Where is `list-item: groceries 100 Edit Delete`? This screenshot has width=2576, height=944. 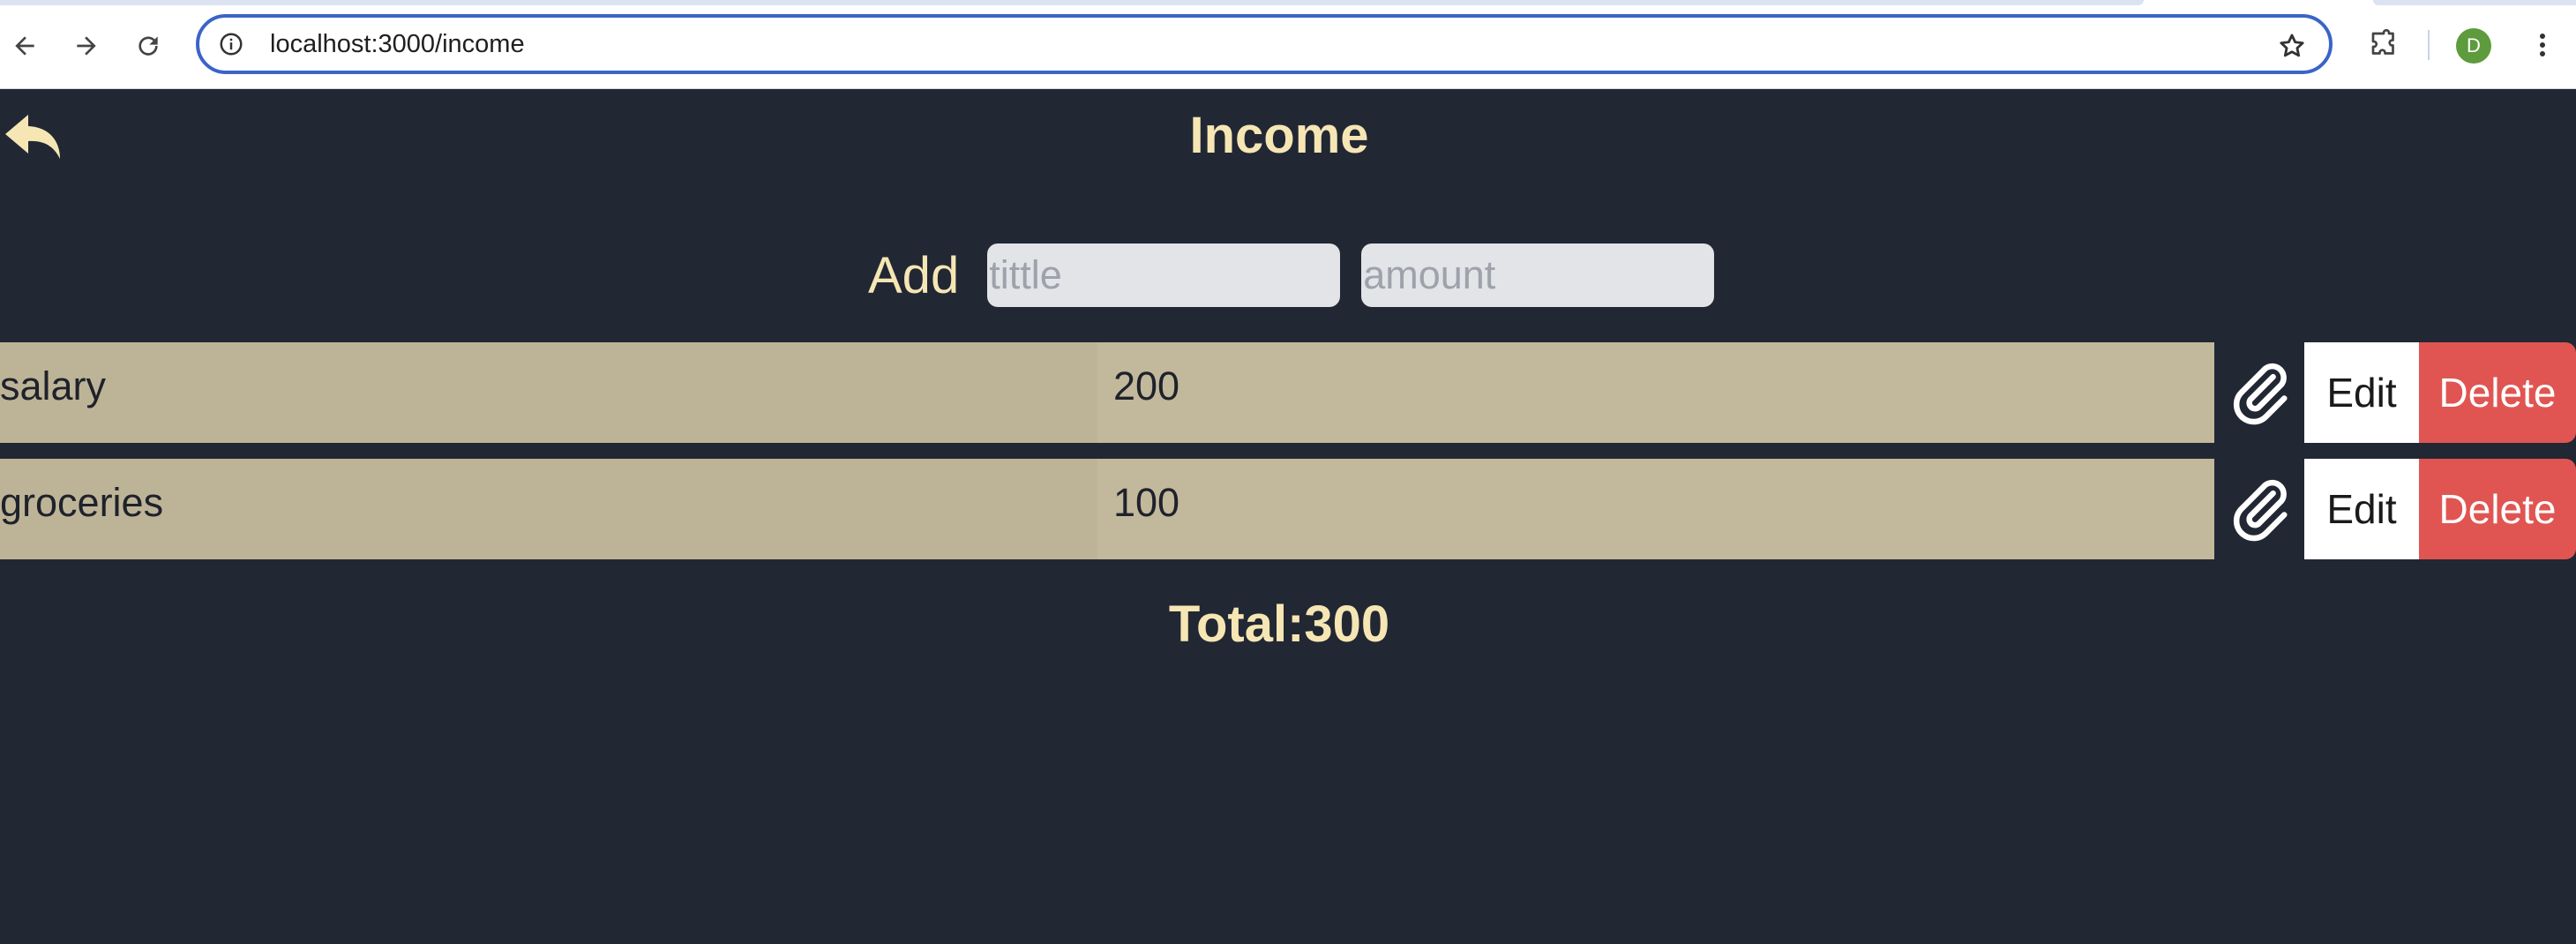 list-item: groceries 100 Edit Delete is located at coordinates (1288, 509).